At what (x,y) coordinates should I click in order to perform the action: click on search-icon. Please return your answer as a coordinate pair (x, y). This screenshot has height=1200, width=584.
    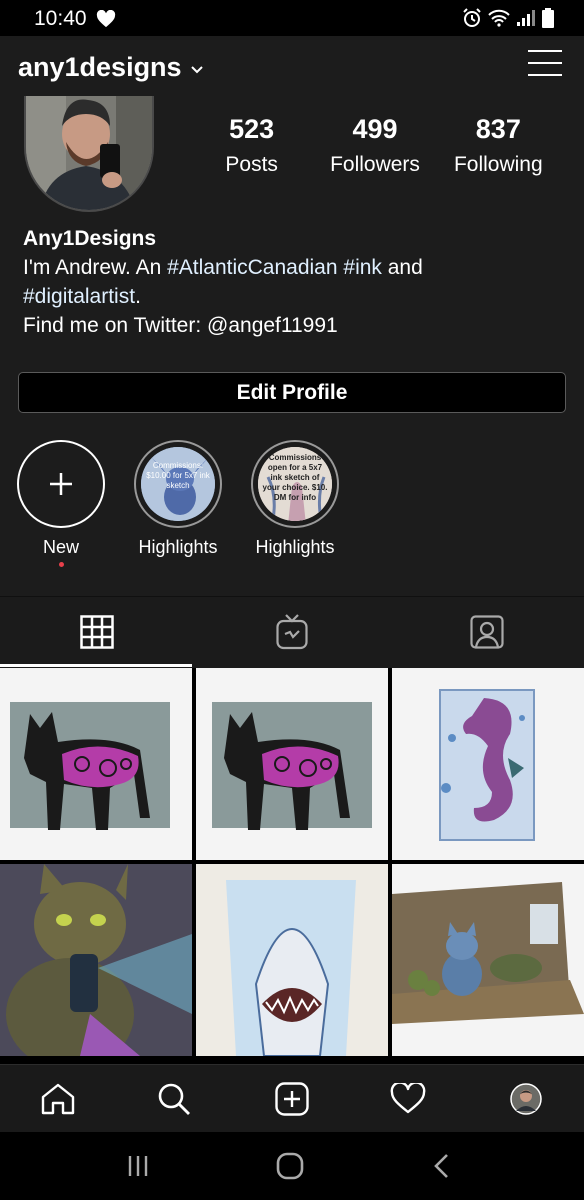
    Looking at the image, I should click on (174, 1099).